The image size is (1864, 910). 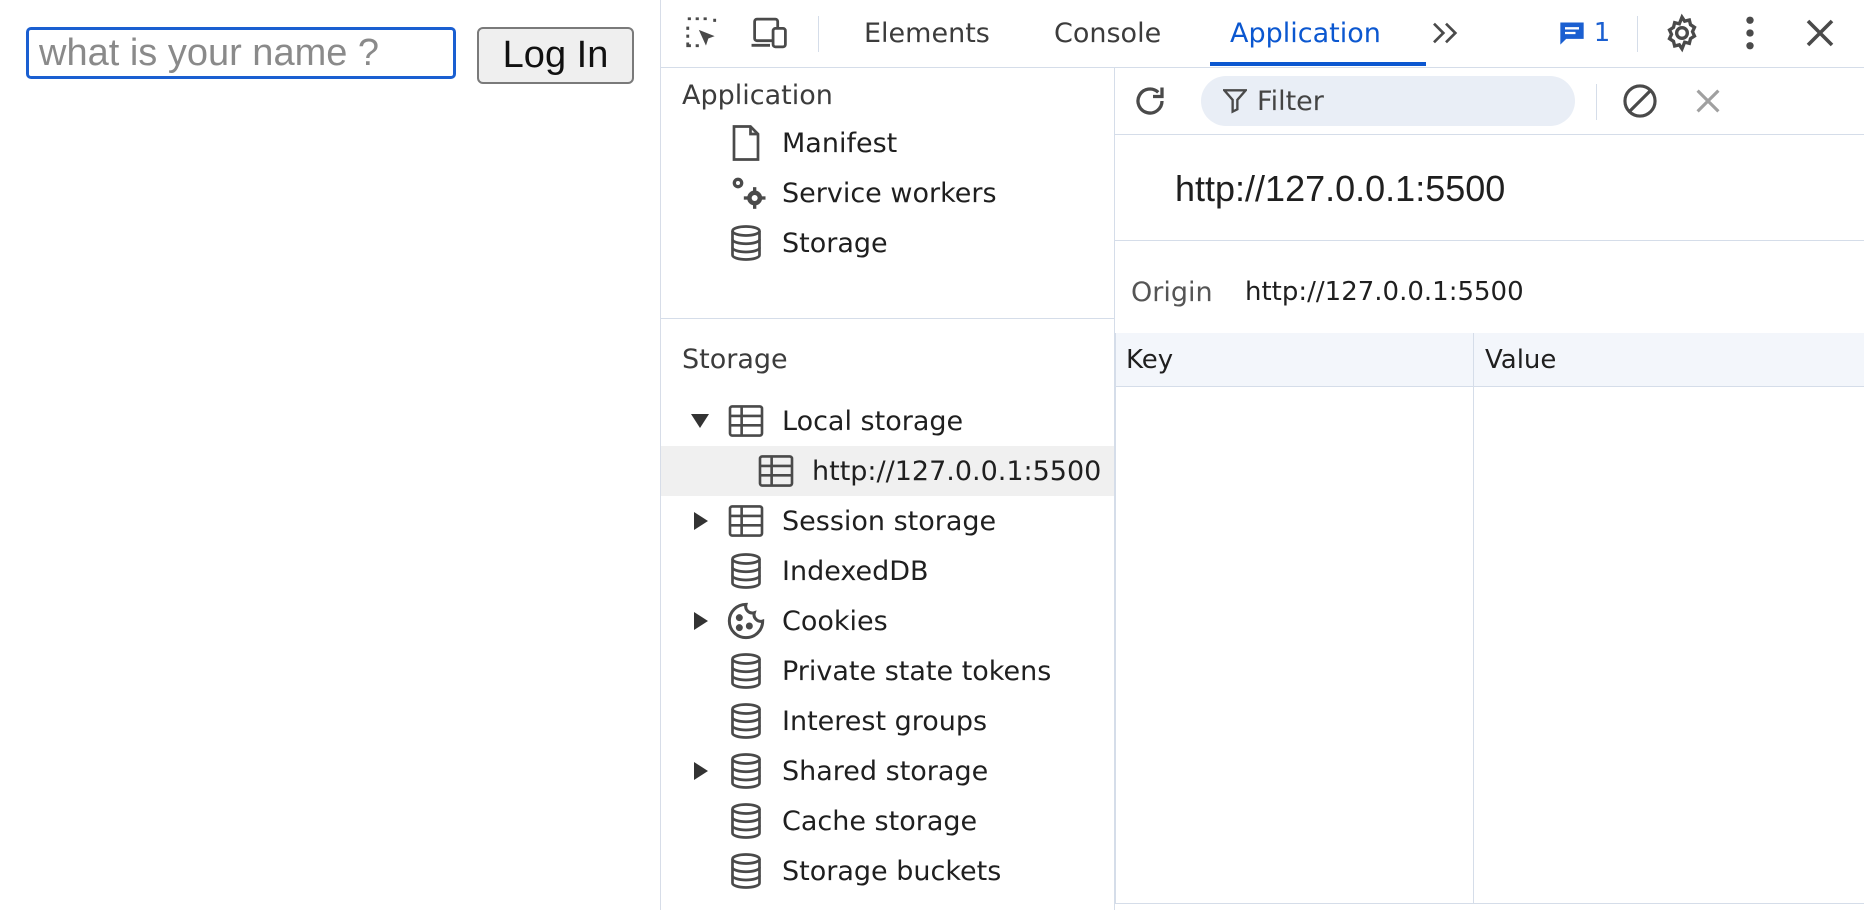 I want to click on settings-gear-icon, so click(x=1682, y=33).